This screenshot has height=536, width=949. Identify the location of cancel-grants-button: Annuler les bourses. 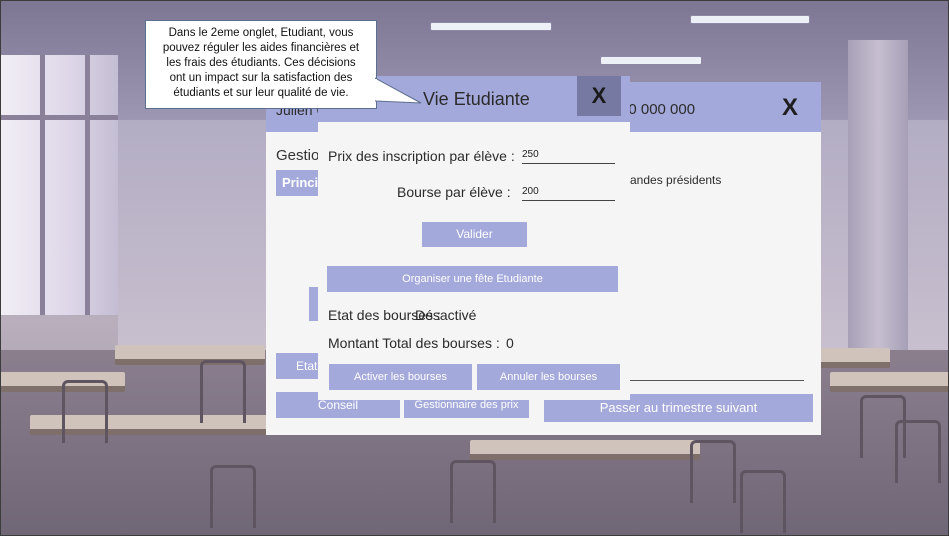
(548, 377).